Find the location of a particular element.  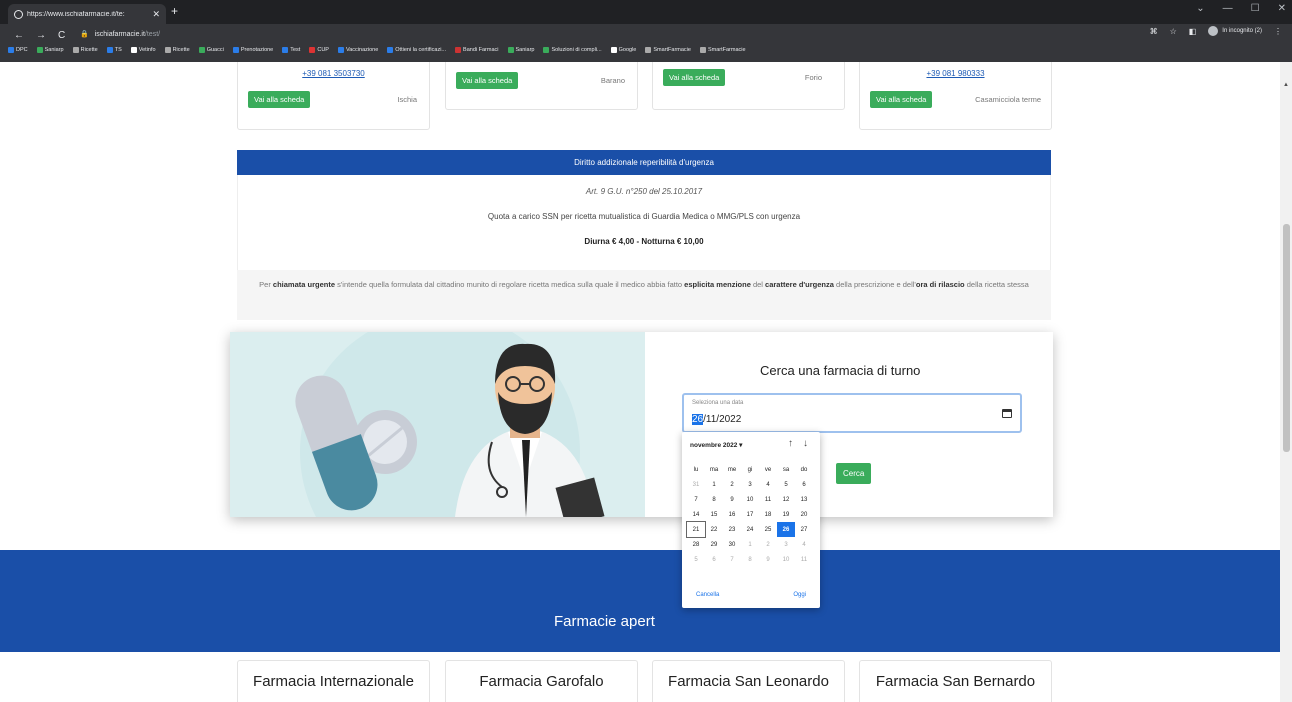

calendar-day: 13 is located at coordinates (804, 499).